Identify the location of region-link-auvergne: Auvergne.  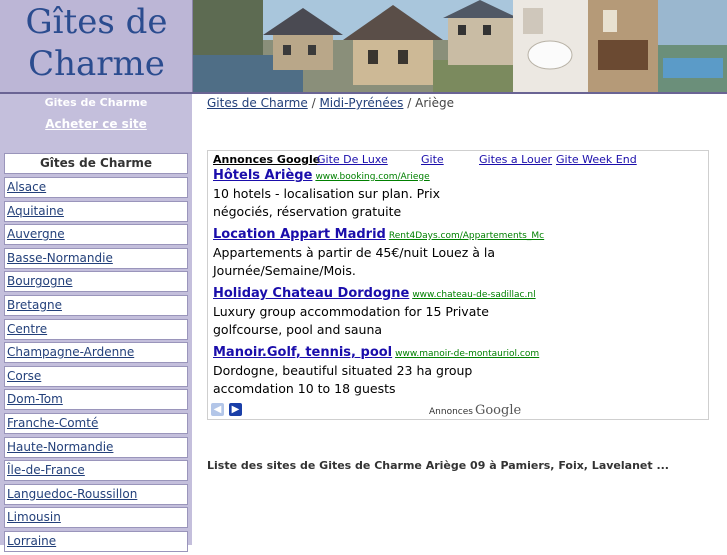
(96, 235).